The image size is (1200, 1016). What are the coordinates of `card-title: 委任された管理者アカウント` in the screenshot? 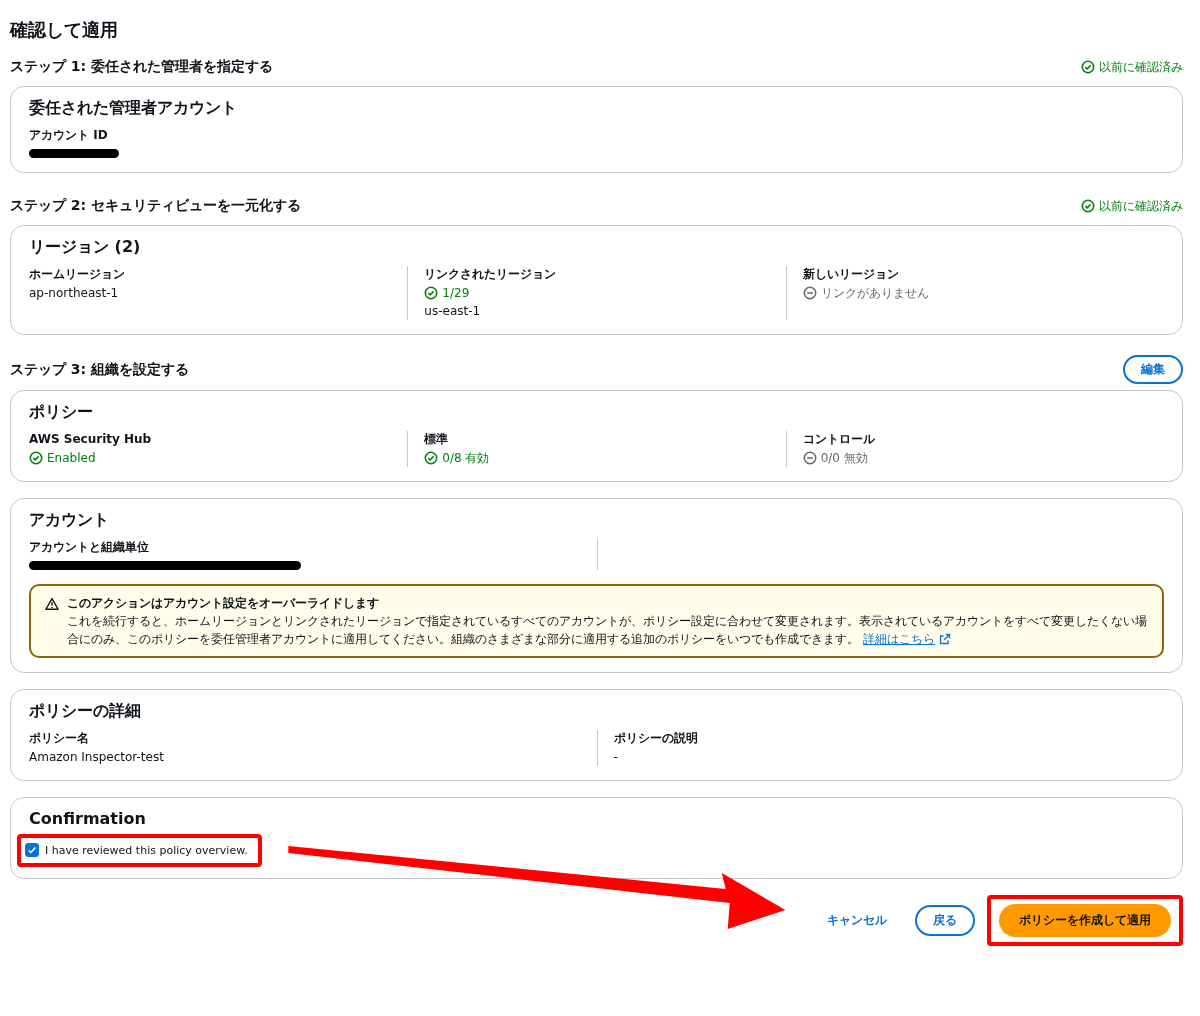 It's located at (133, 108).